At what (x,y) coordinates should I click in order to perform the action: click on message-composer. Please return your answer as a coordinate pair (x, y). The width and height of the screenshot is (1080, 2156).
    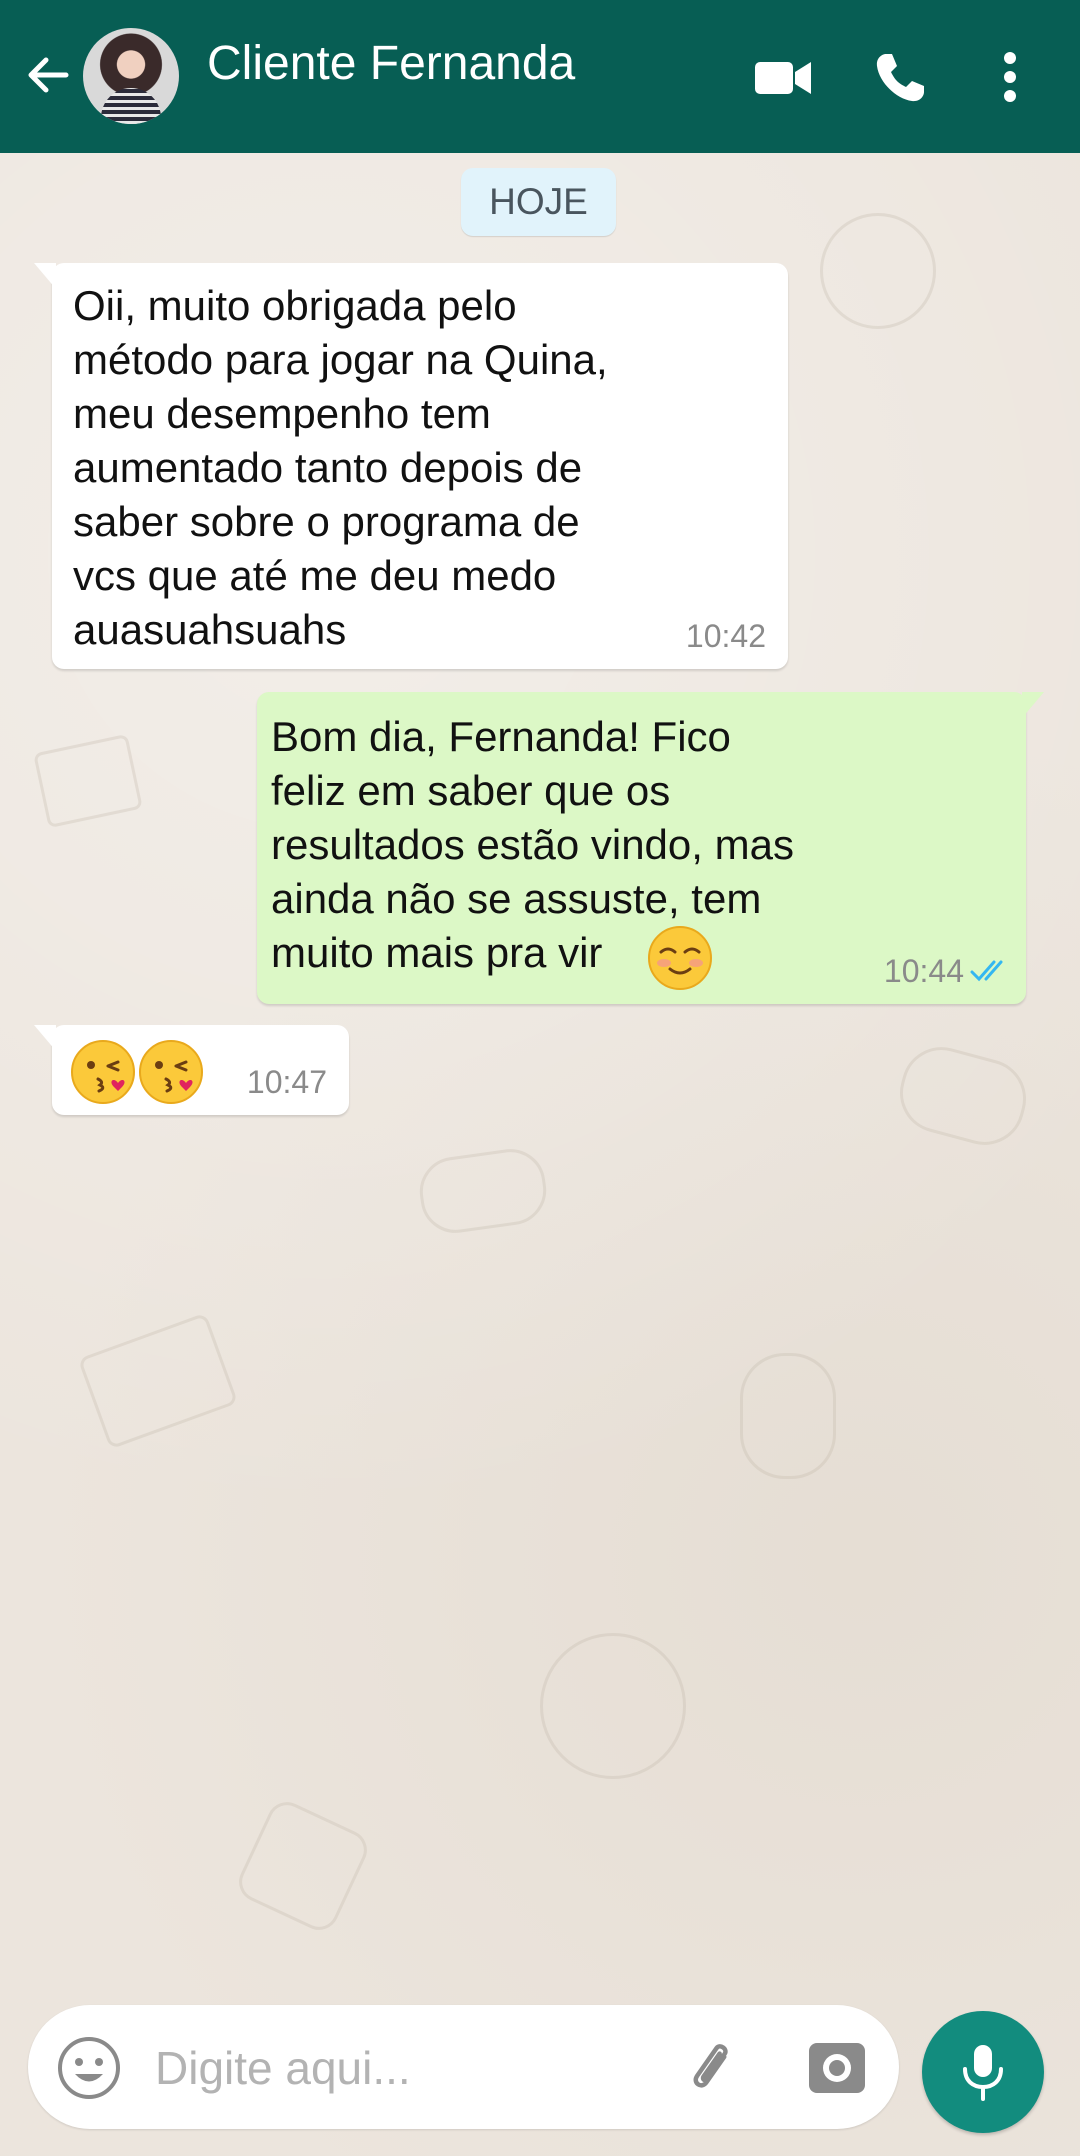
    Looking at the image, I should click on (463, 2067).